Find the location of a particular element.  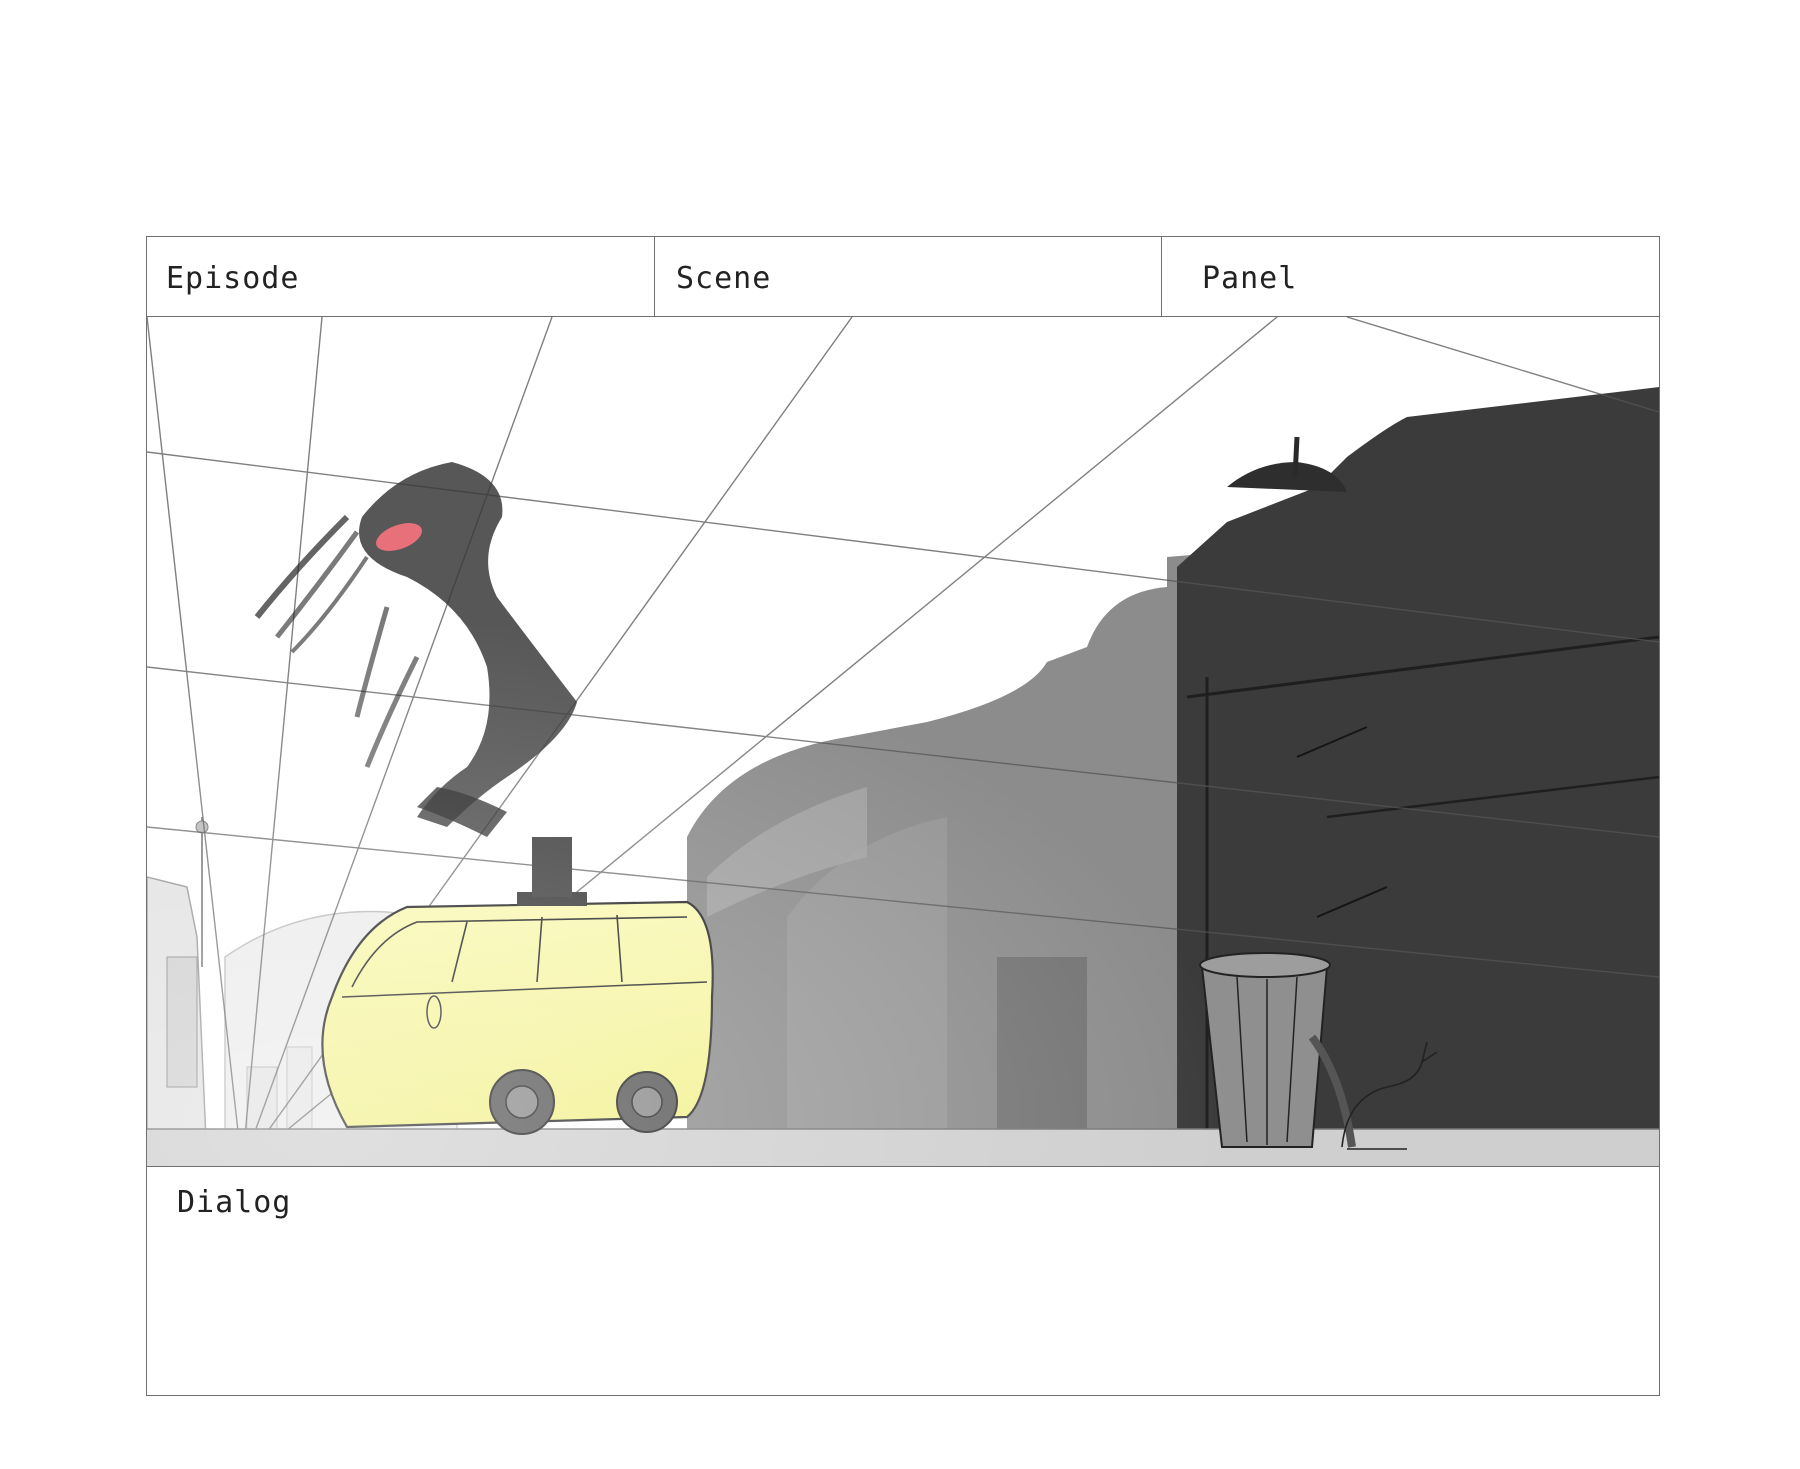

panel-label: Panel is located at coordinates (1250, 278).